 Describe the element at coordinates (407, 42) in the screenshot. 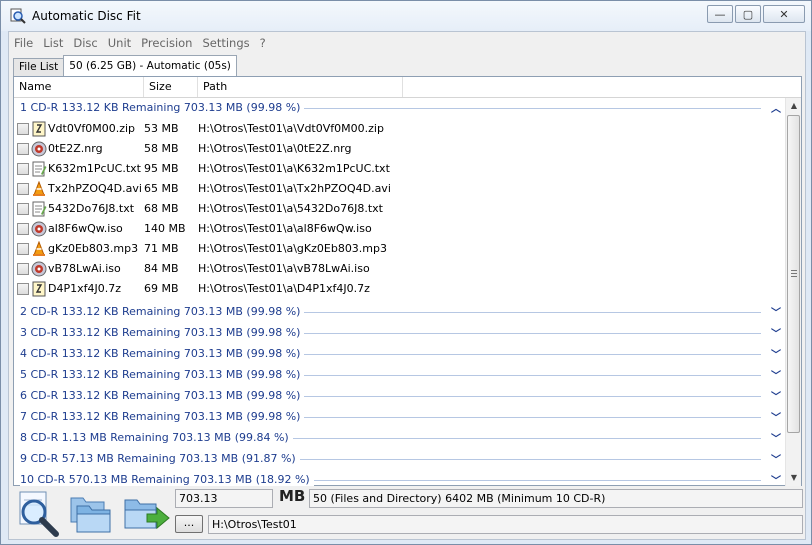

I see `menu-bar: File List Disc Unit Precision Settings ?` at that location.